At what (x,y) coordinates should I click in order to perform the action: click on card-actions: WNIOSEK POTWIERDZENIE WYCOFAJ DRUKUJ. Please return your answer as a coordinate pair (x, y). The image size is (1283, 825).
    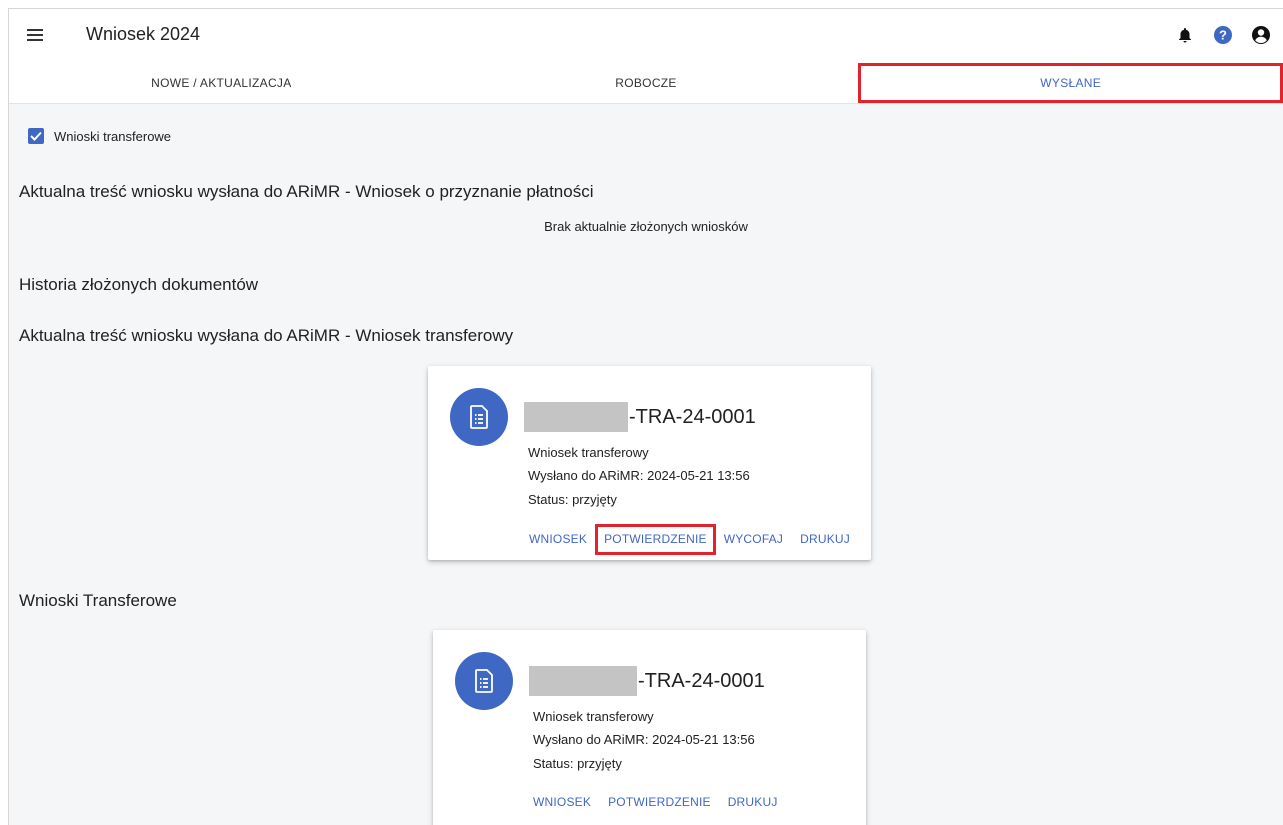
    Looking at the image, I should click on (690, 539).